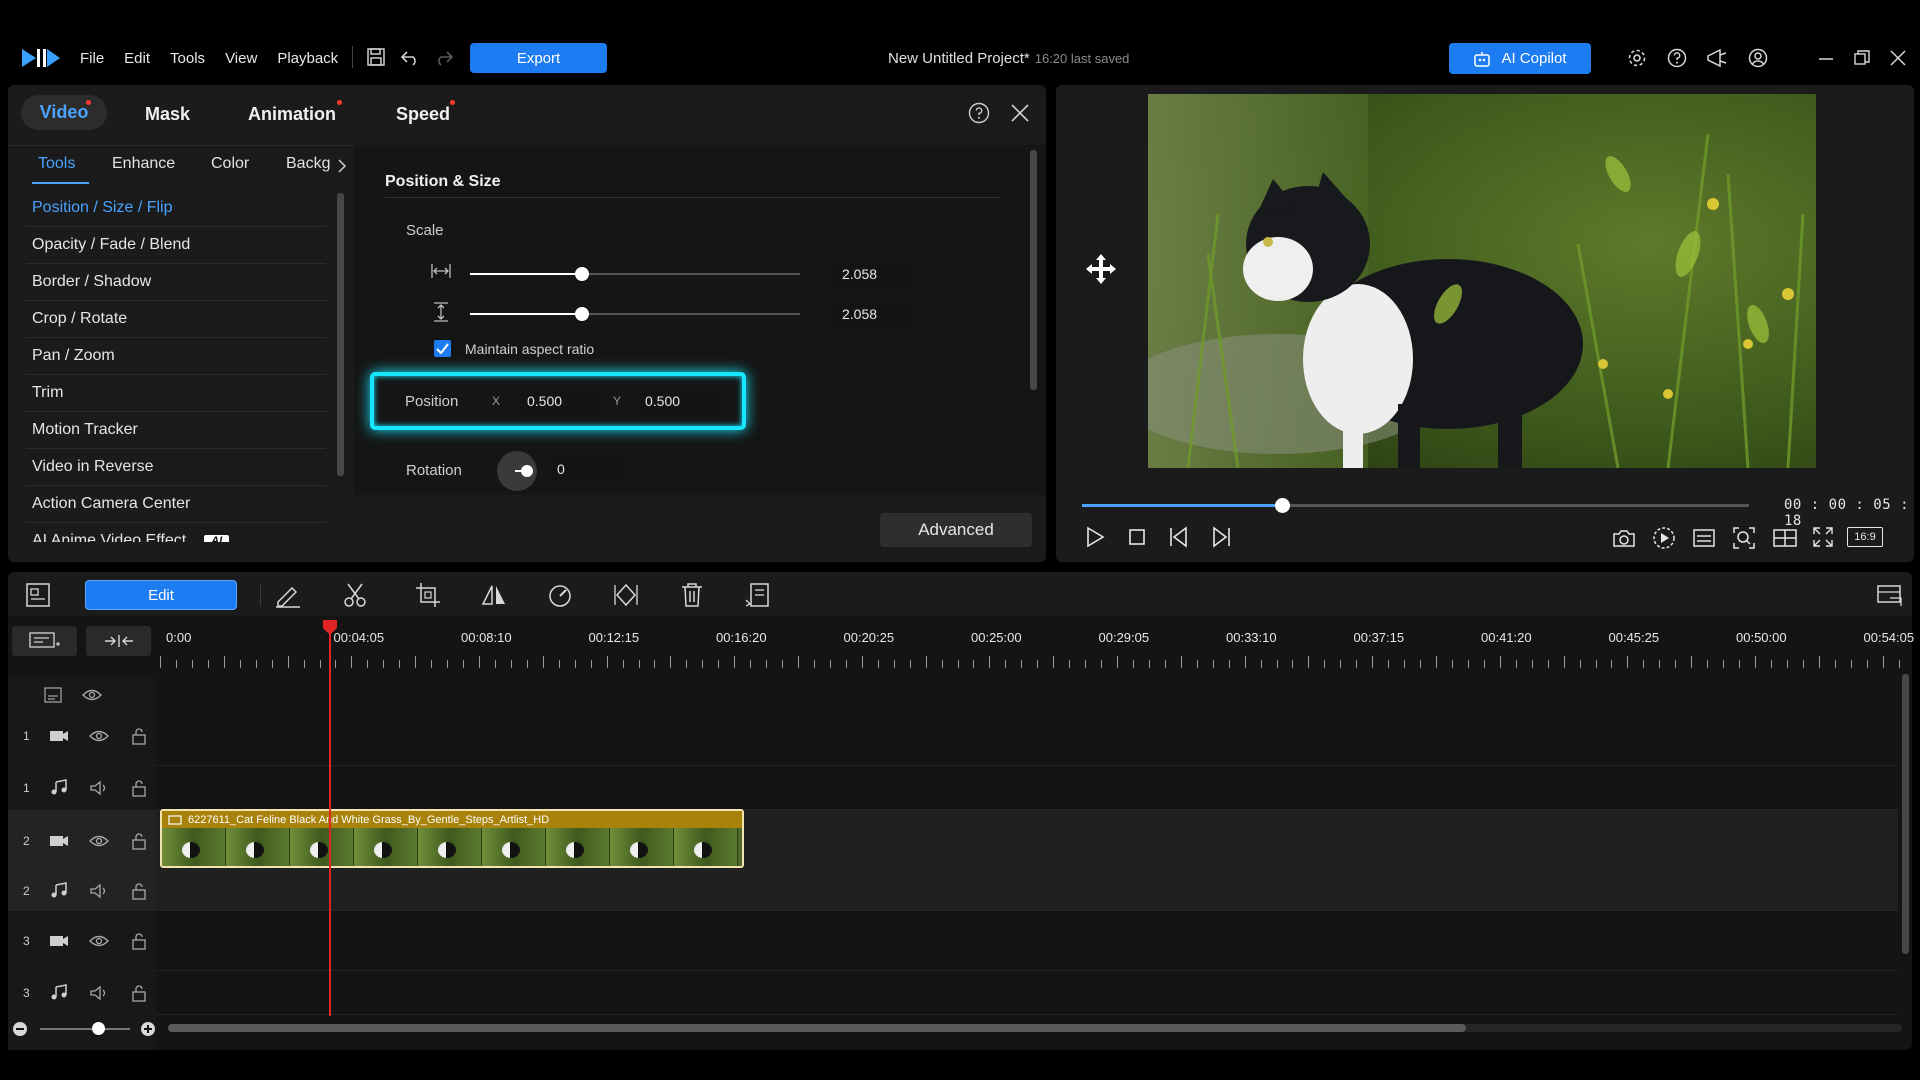  What do you see at coordinates (410, 57) in the screenshot?
I see `undo-icon` at bounding box center [410, 57].